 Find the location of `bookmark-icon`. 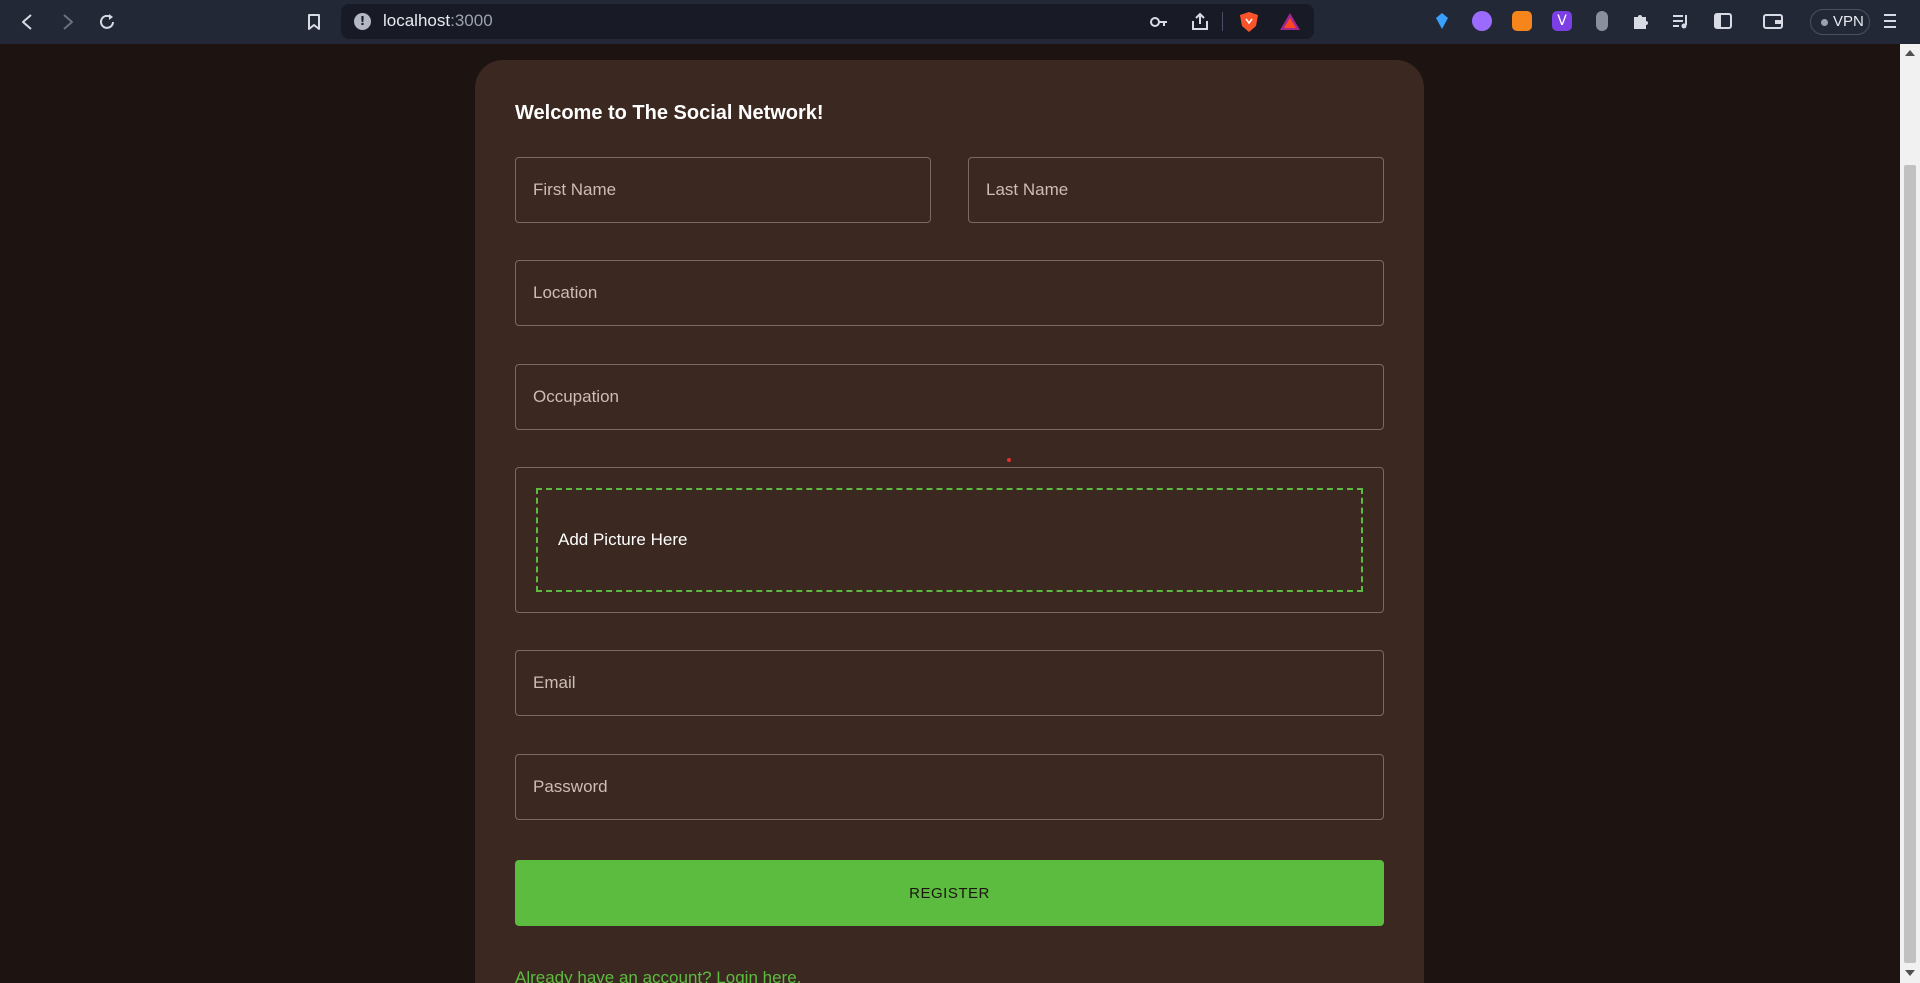

bookmark-icon is located at coordinates (314, 22).